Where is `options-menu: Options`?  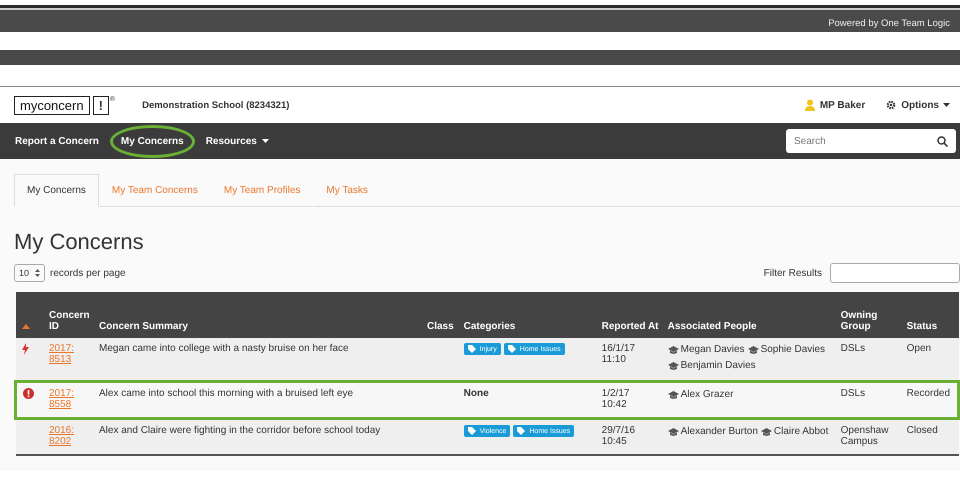
options-menu: Options is located at coordinates (925, 105).